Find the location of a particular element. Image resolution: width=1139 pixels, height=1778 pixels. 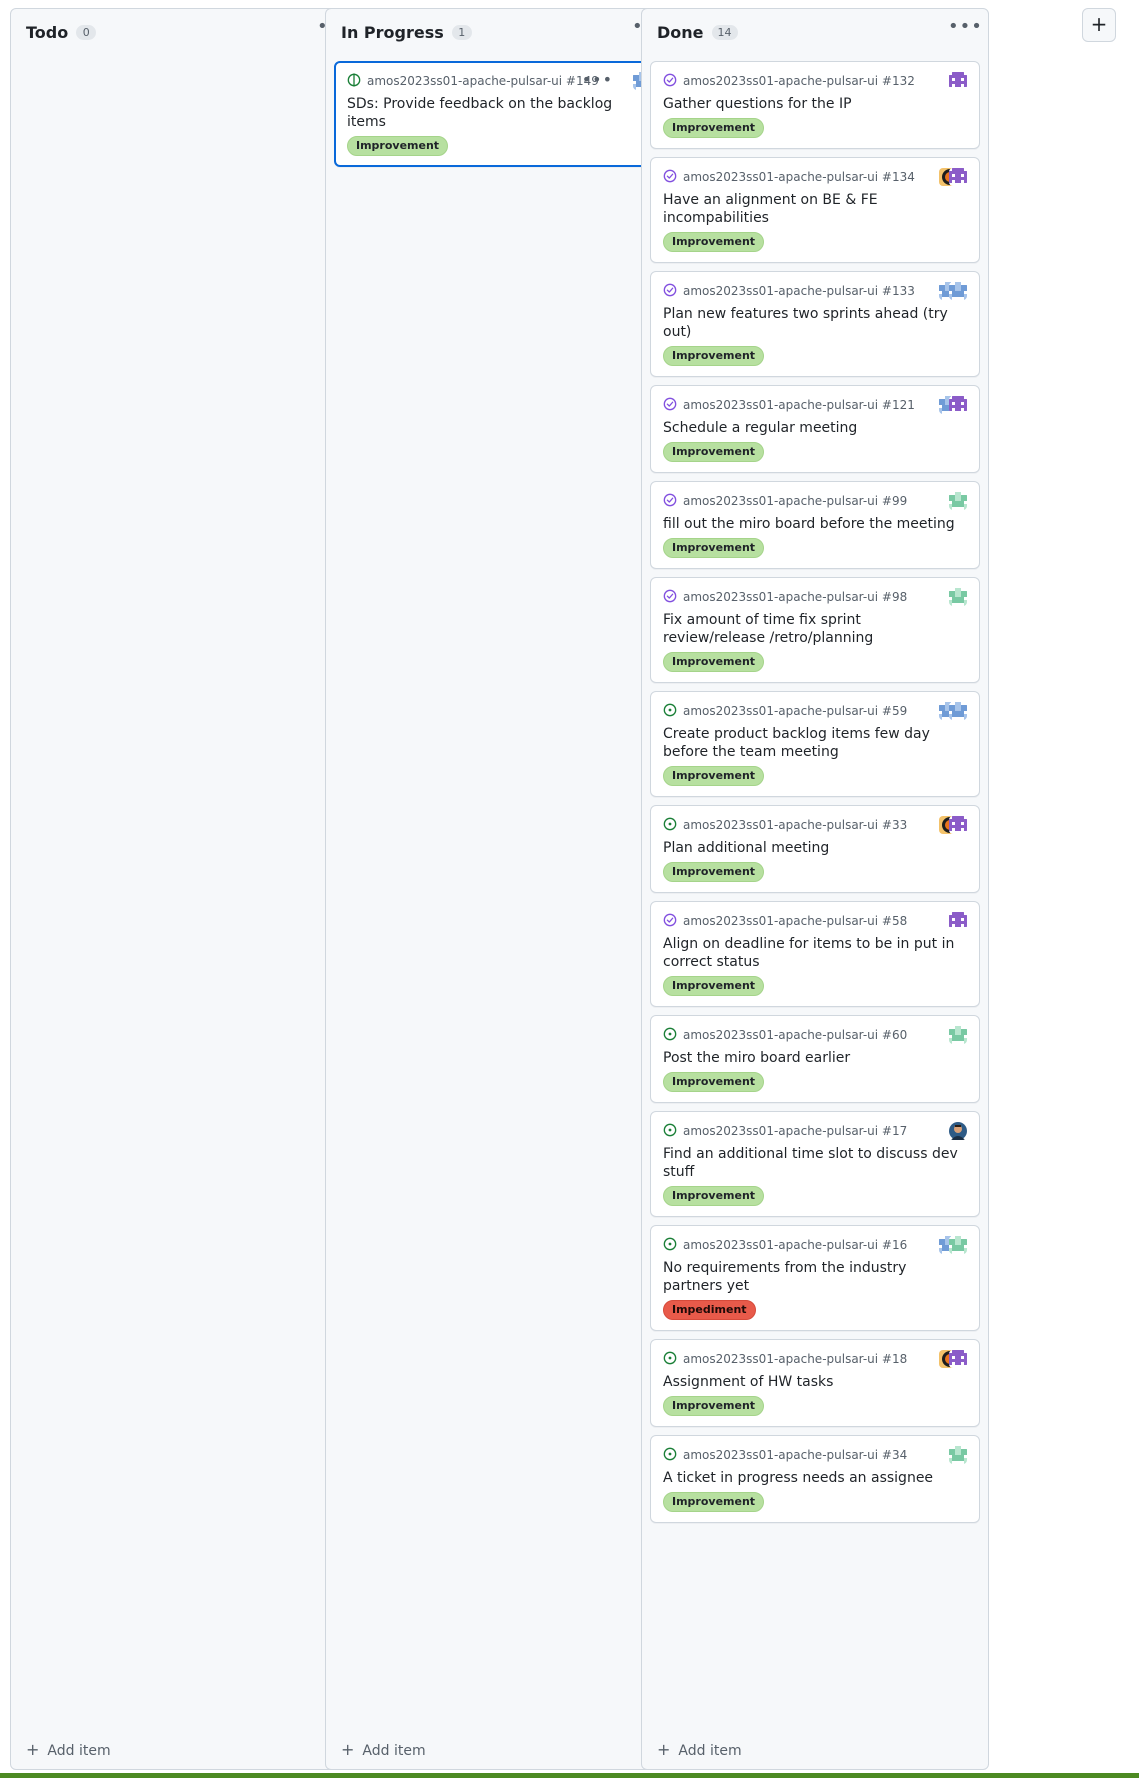

column-title: Done 14 is located at coordinates (697, 32).